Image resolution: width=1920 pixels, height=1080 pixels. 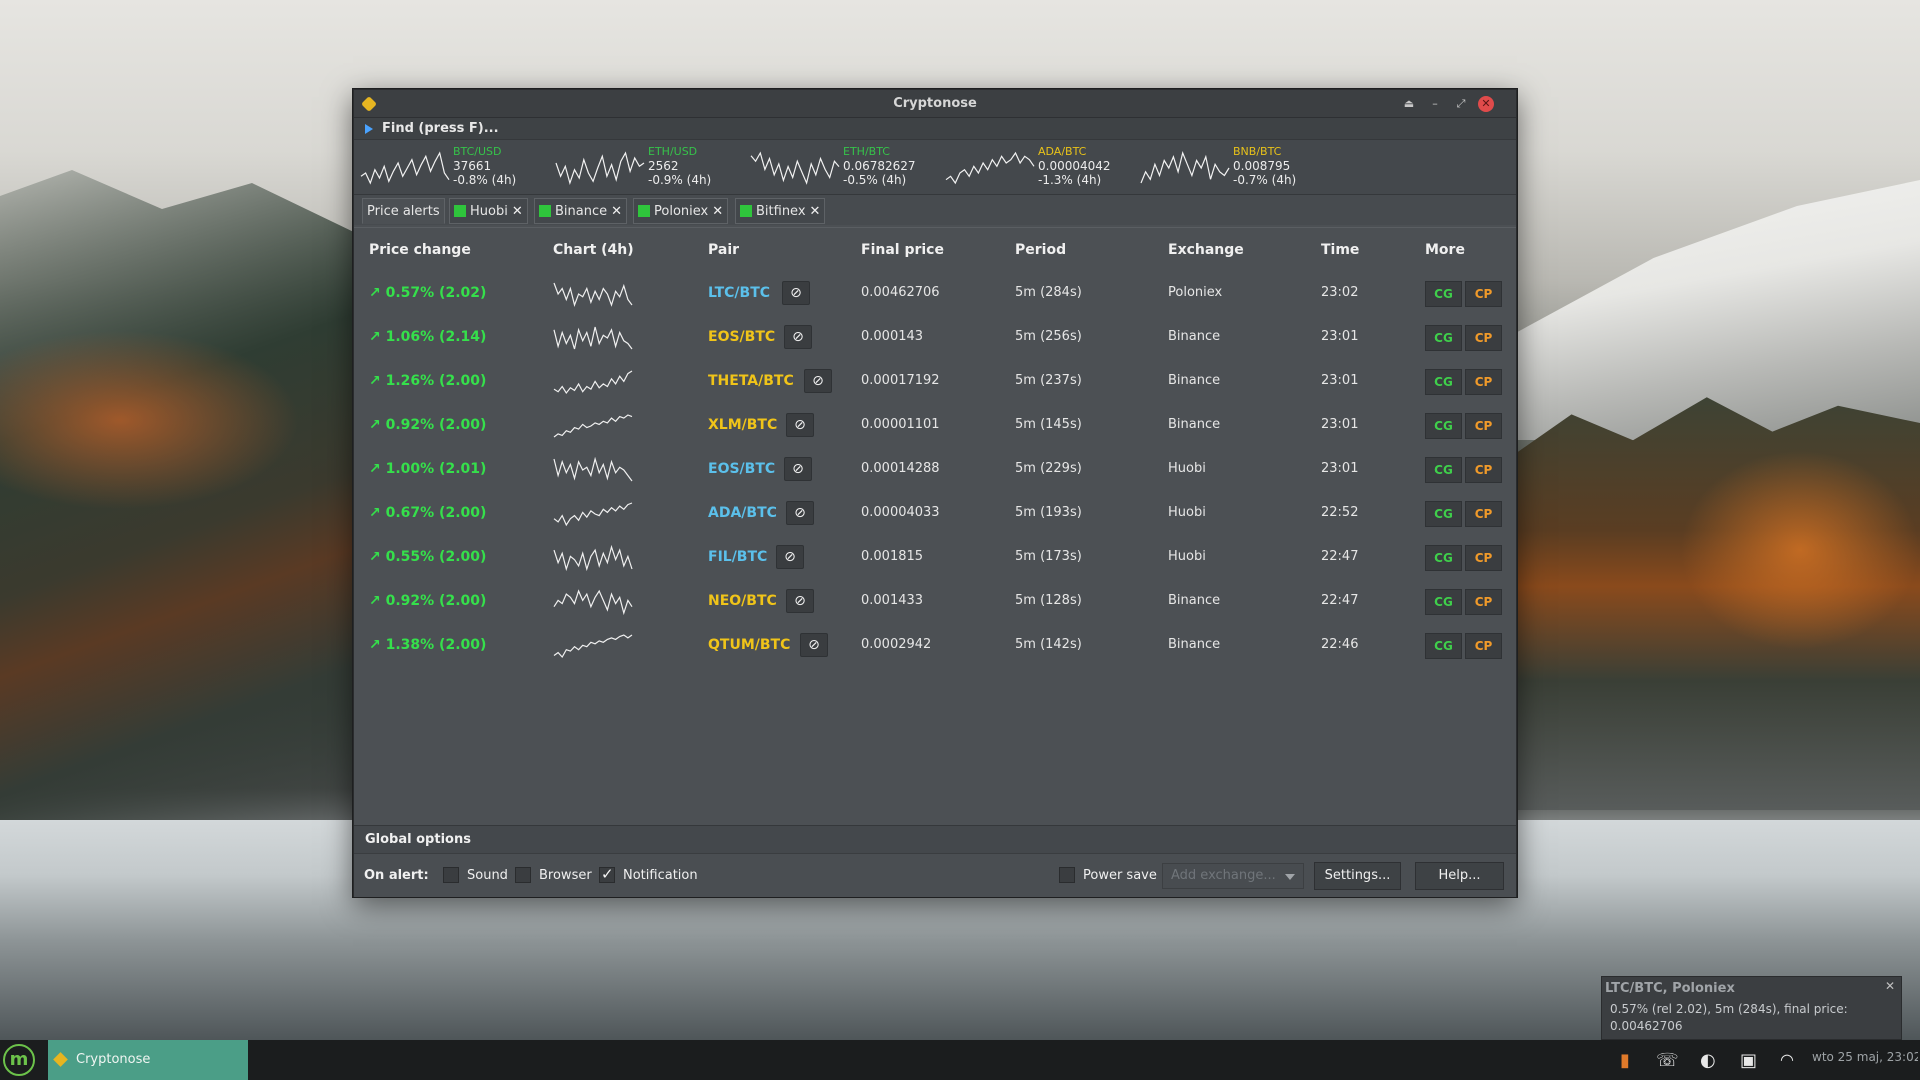 What do you see at coordinates (487, 875) in the screenshot?
I see `sound-label: Sound` at bounding box center [487, 875].